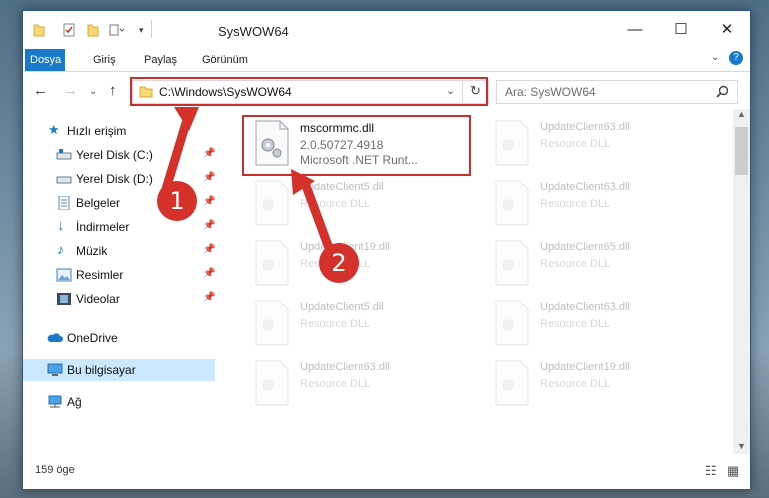 This screenshot has width=769, height=498. Describe the element at coordinates (74, 402) in the screenshot. I see `sidebar-item-label: Ağ` at that location.